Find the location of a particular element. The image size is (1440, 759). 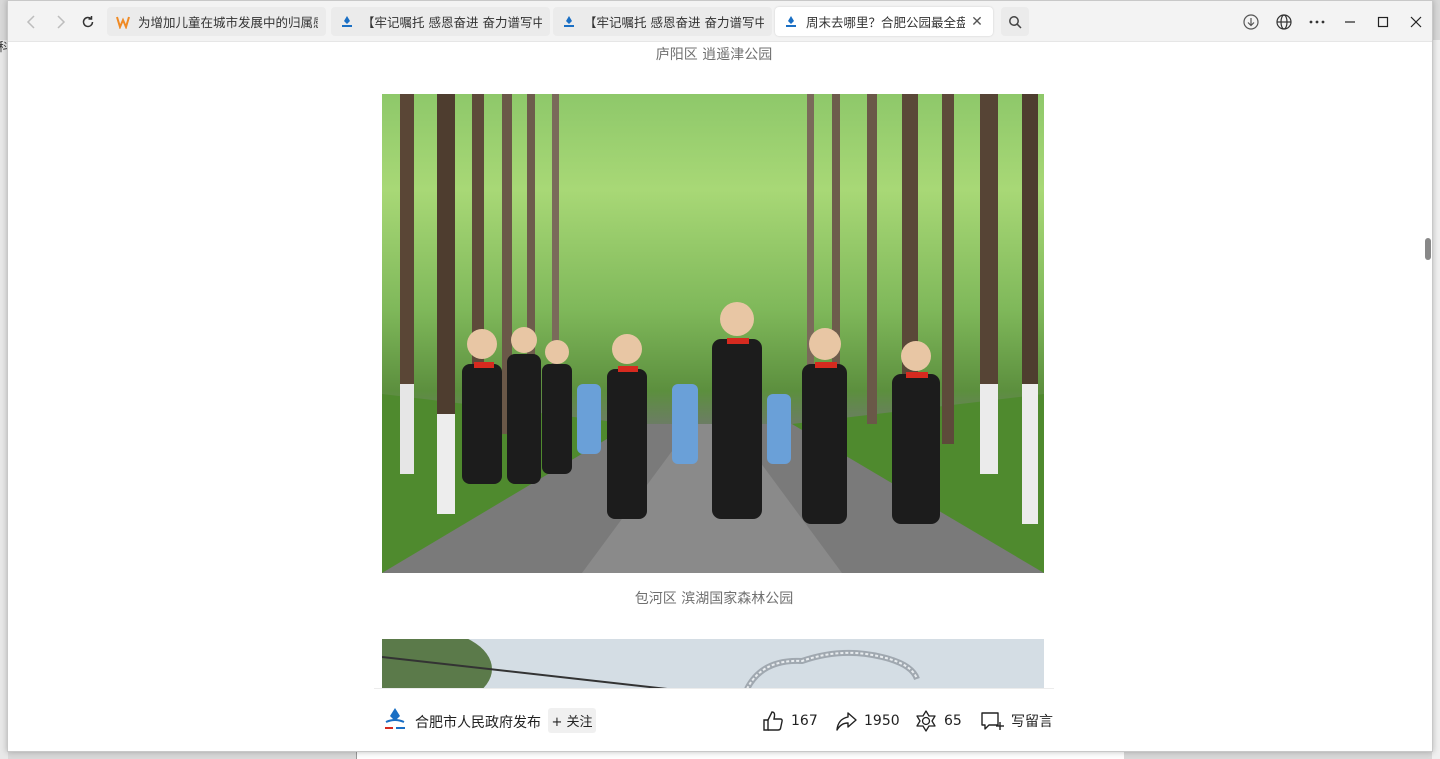

minimize-icon is located at coordinates (1350, 22).